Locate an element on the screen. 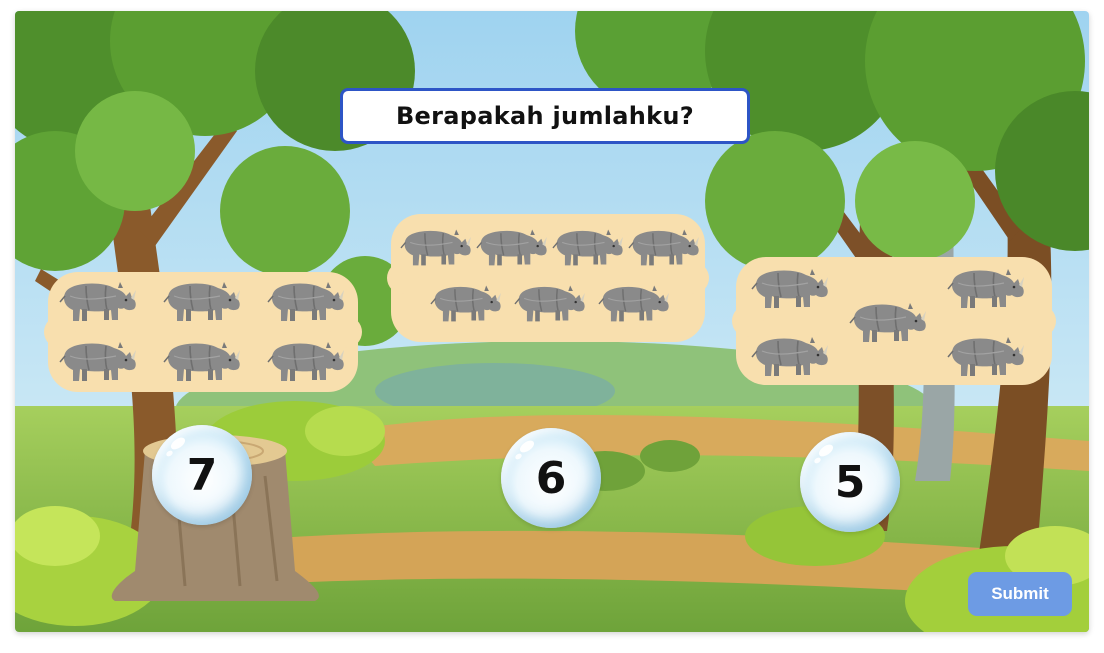 This screenshot has height=653, width=1104. question-title: Berapakah jumlahku? is located at coordinates (545, 116).